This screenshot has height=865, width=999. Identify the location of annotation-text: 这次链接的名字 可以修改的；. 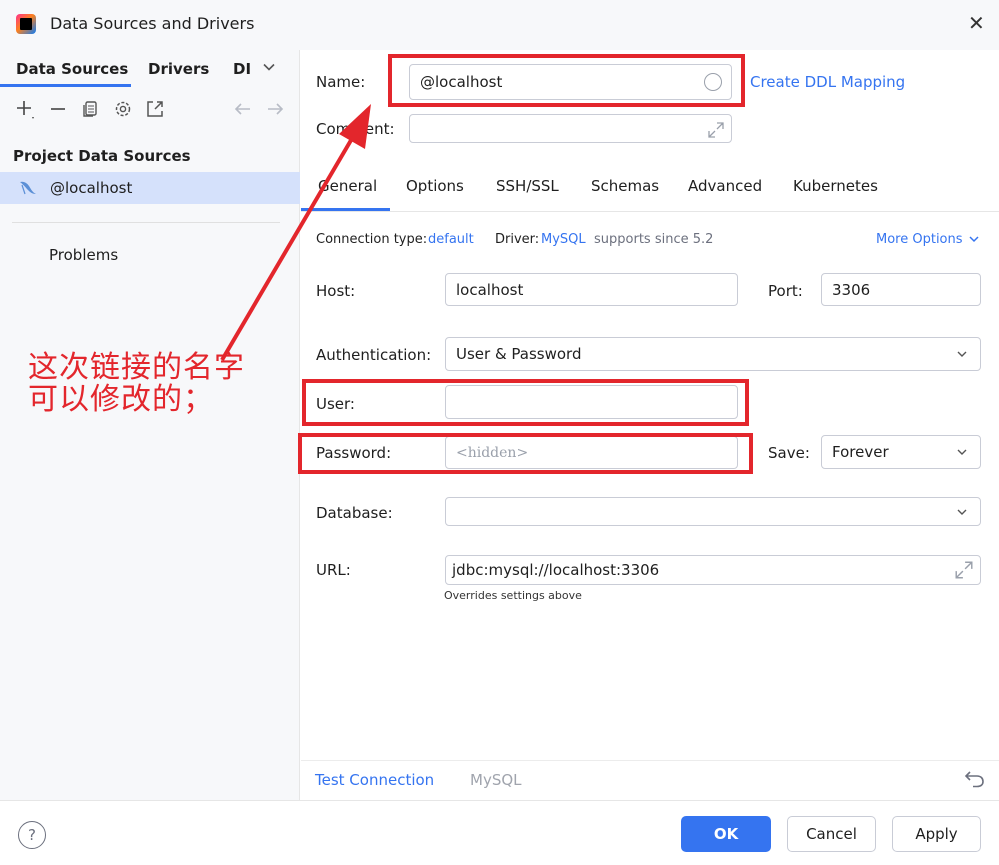
(136, 384).